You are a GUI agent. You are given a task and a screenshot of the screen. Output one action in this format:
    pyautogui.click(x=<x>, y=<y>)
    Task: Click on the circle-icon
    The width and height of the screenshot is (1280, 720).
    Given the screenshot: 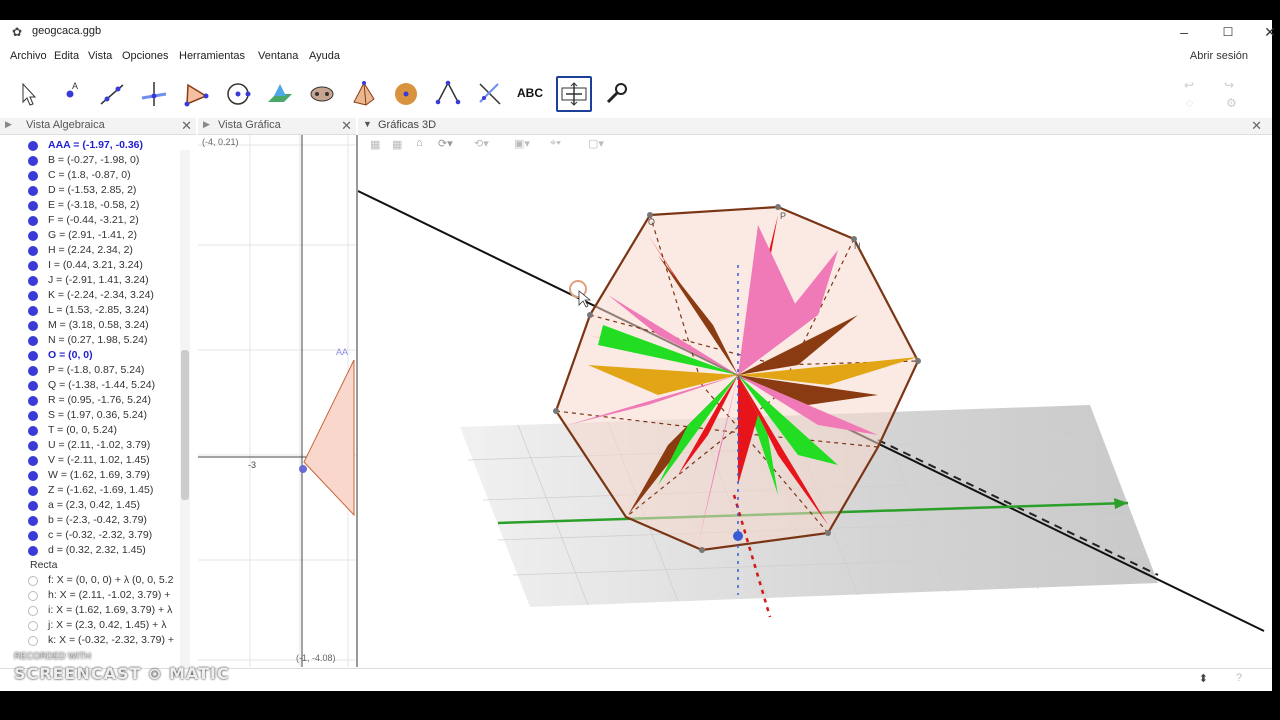 What is the action you would take?
    pyautogui.click(x=239, y=94)
    